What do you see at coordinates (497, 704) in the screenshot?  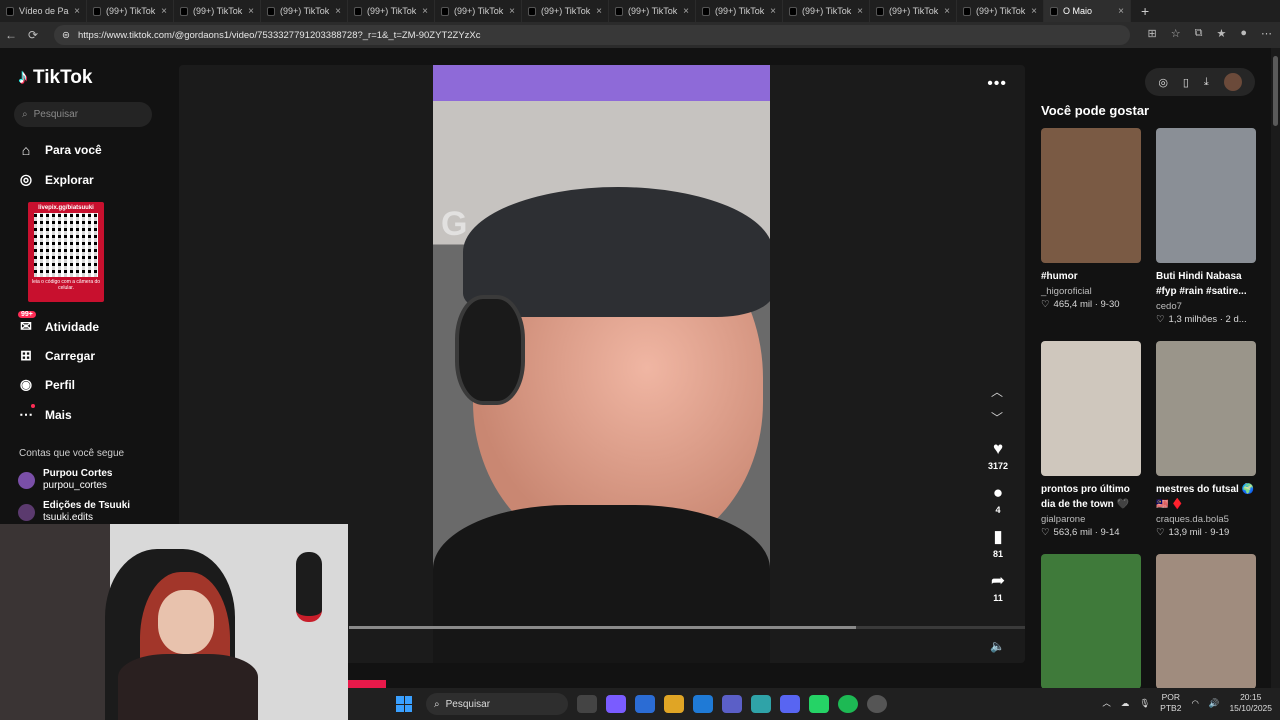 I see `taskbar-search: ⌕ Pesquisar` at bounding box center [497, 704].